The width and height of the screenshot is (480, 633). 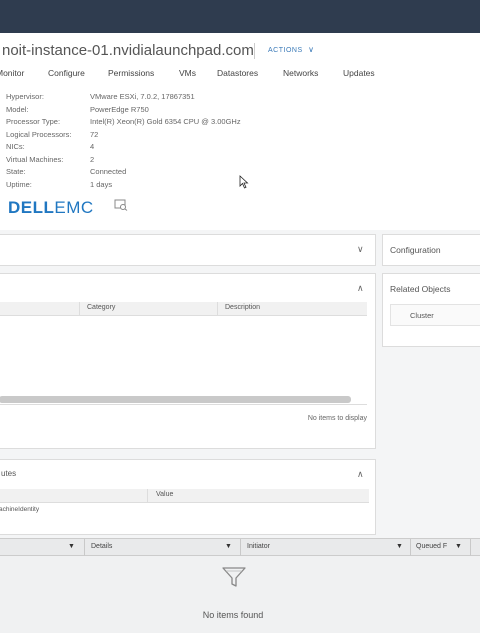 What do you see at coordinates (188, 250) in the screenshot?
I see `collapsed-panel: ∨` at bounding box center [188, 250].